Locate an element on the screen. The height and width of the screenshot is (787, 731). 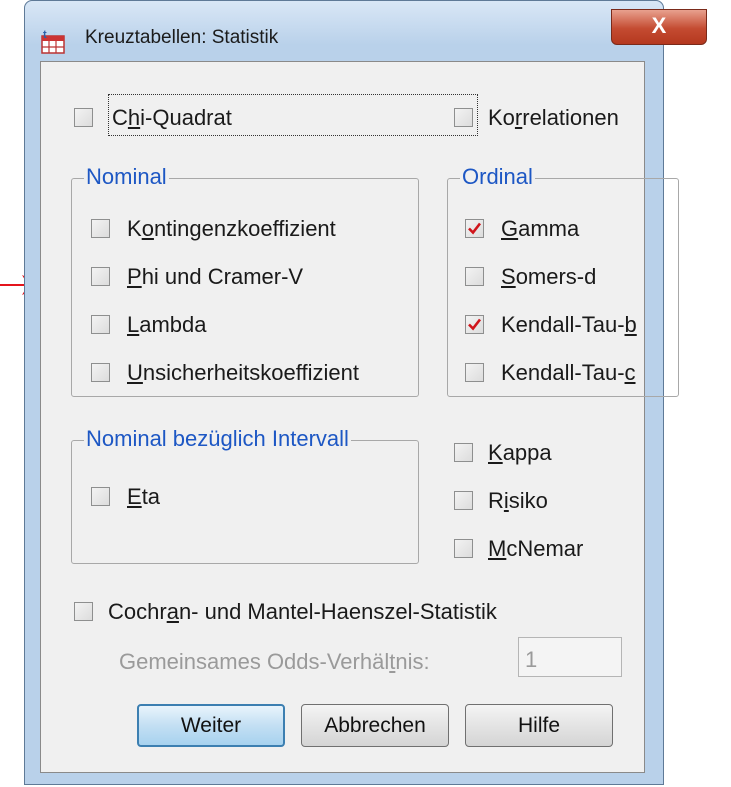
kendall-tau-c-checkbox is located at coordinates (474, 372).